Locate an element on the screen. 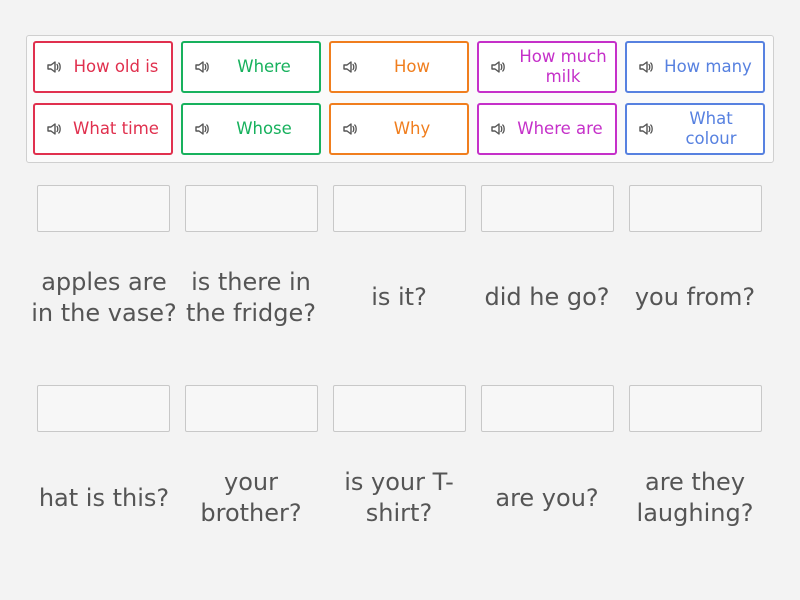  phrase: is there in the fridge? is located at coordinates (251, 297).